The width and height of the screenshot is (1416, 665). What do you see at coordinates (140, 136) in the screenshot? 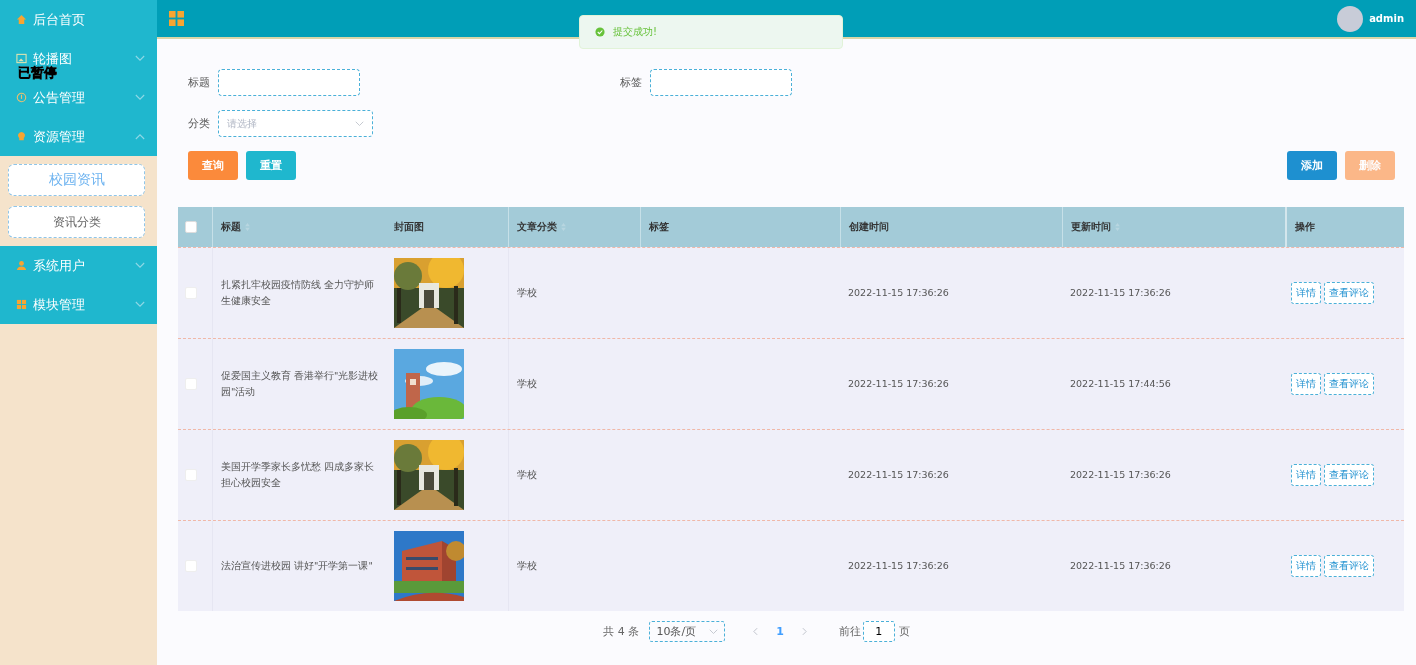
I see `chevron-up-icon` at bounding box center [140, 136].